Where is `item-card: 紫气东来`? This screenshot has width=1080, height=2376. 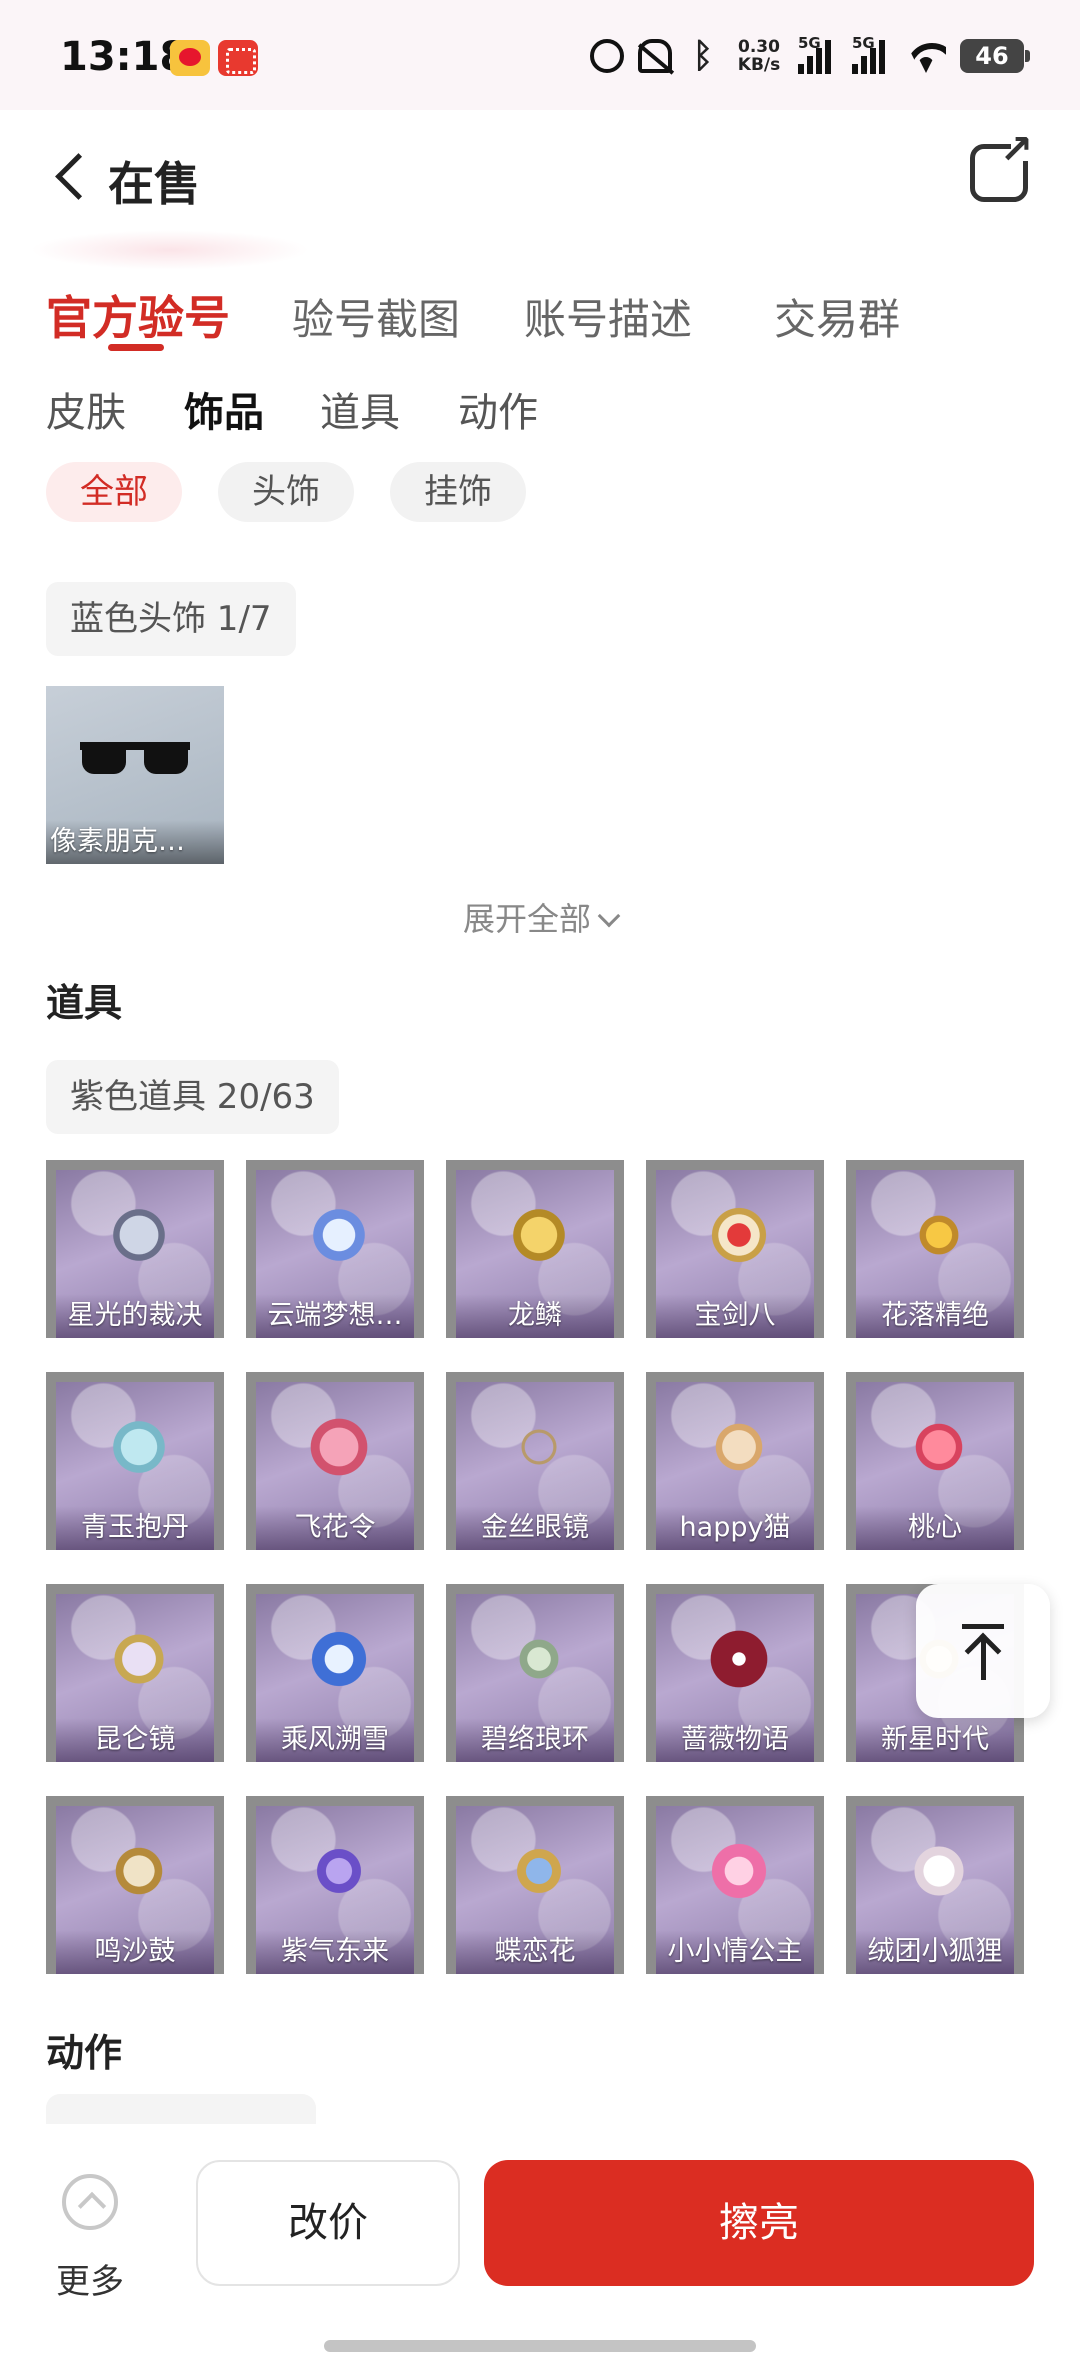 item-card: 紫气东来 is located at coordinates (335, 1885).